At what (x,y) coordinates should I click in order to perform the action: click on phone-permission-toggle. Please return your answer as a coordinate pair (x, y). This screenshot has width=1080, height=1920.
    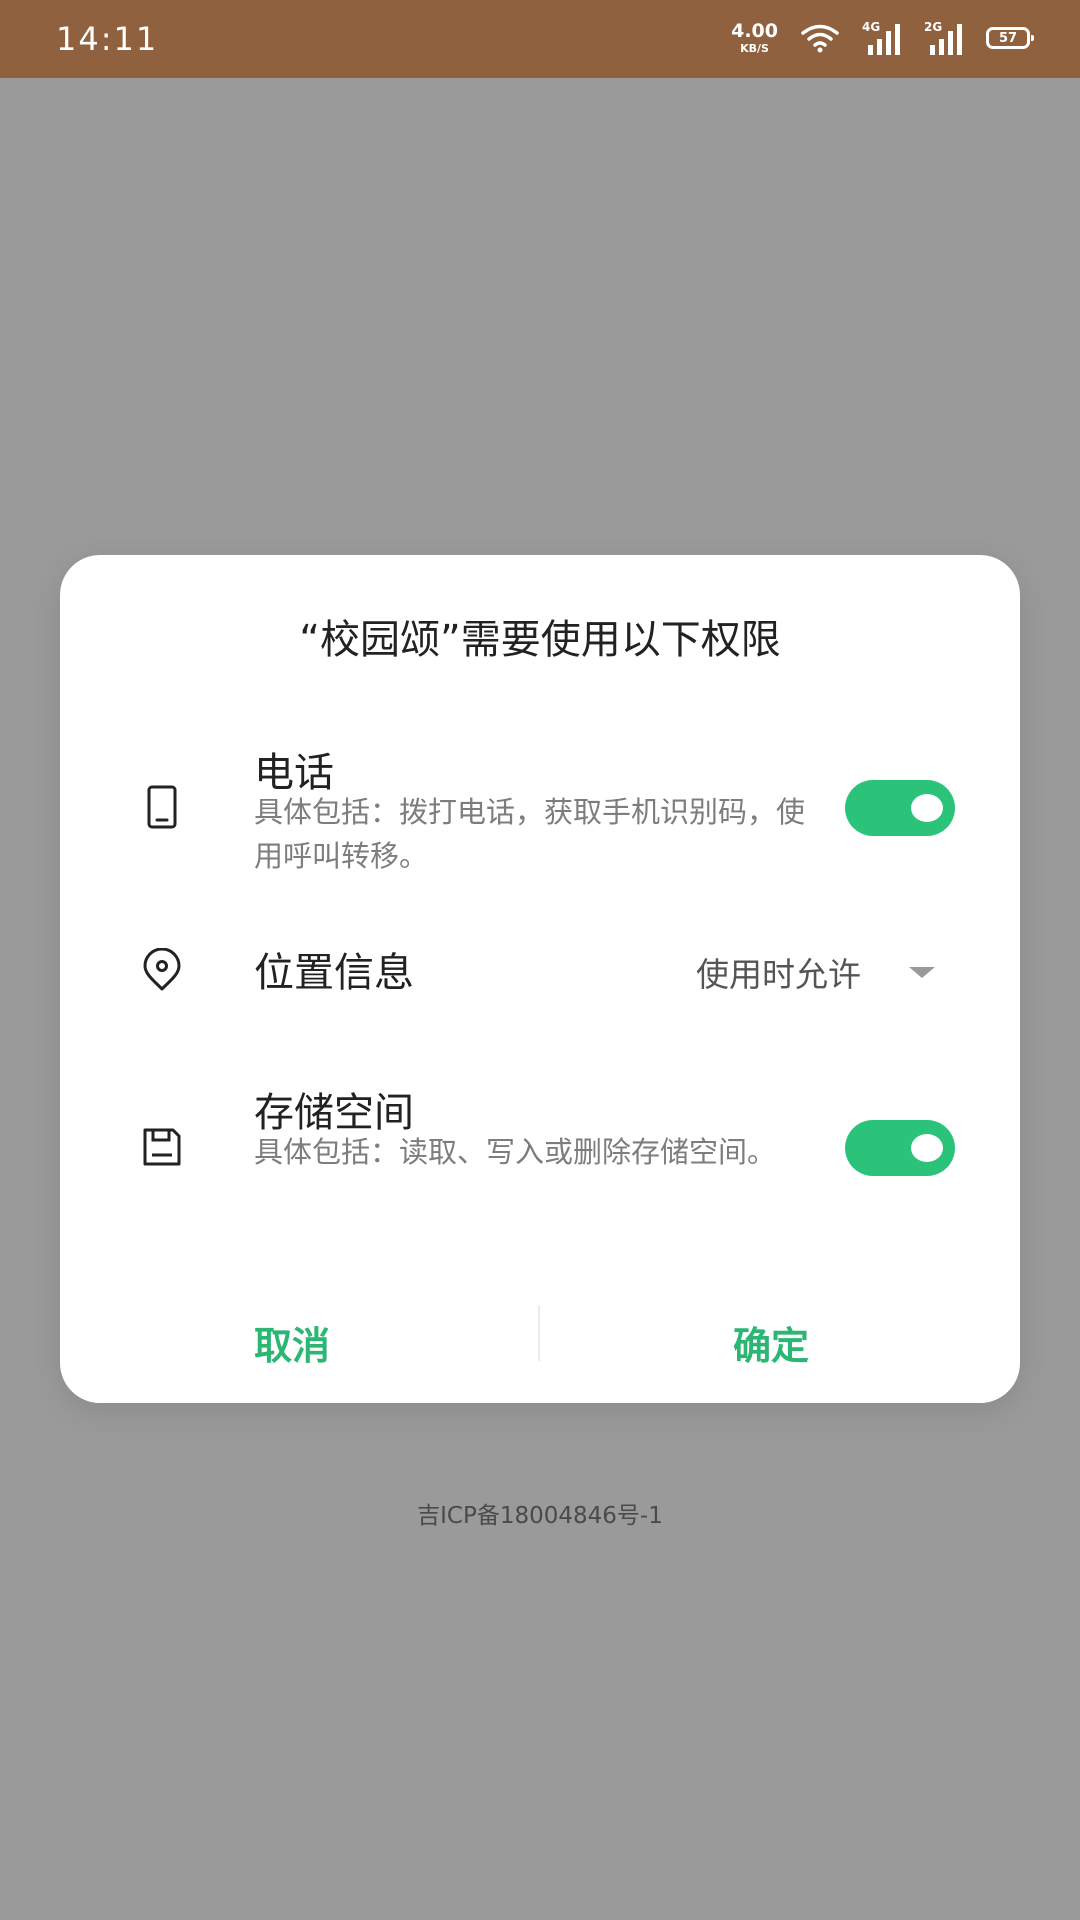
    Looking at the image, I should click on (900, 808).